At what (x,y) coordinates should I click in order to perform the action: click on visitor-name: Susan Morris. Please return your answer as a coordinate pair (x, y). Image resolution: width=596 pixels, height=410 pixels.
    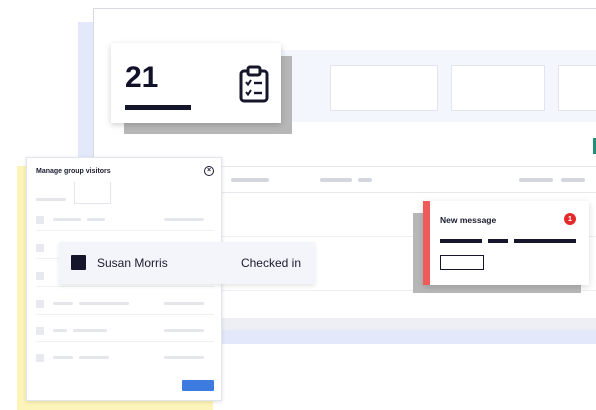
    Looking at the image, I should click on (132, 263).